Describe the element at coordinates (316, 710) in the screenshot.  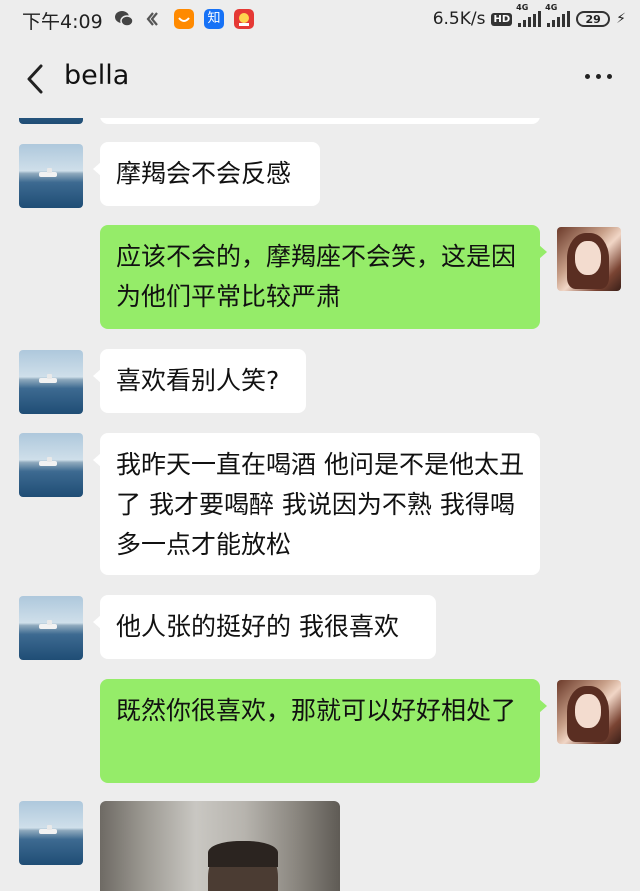
I see `message-text: 既然你很喜欢，那就可以好好相处了` at that location.